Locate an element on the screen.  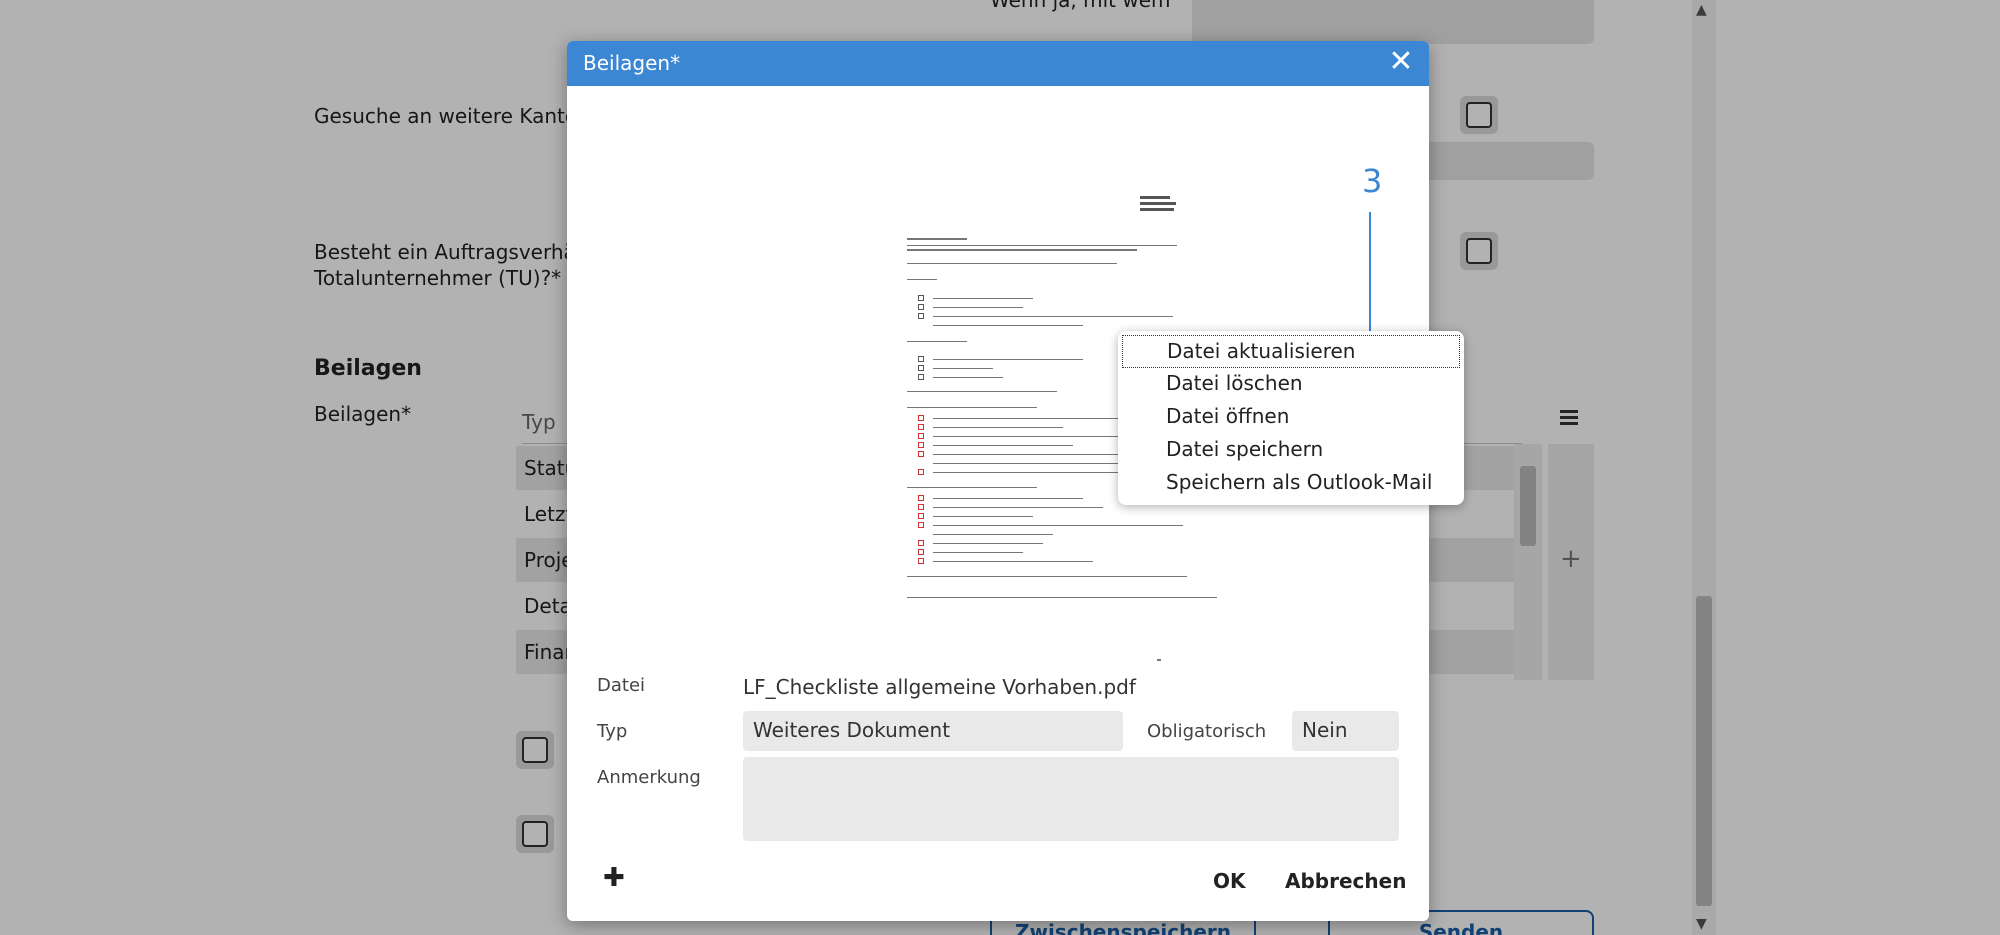
menu-item-save-file: Datei speichern is located at coordinates (1291, 450).